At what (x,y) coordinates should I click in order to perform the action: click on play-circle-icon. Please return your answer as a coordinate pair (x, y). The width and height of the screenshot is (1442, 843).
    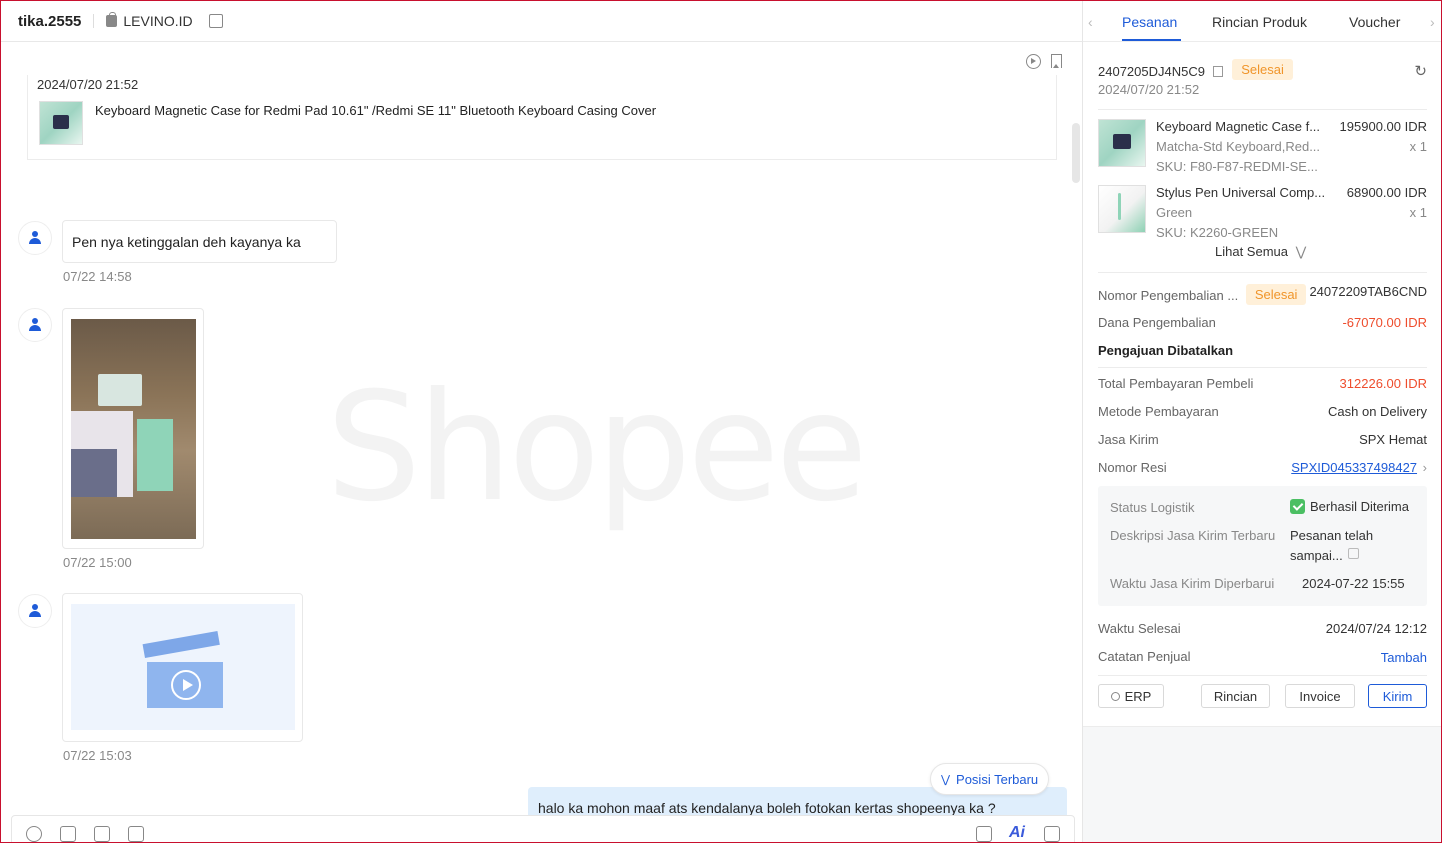
    Looking at the image, I should click on (1033, 61).